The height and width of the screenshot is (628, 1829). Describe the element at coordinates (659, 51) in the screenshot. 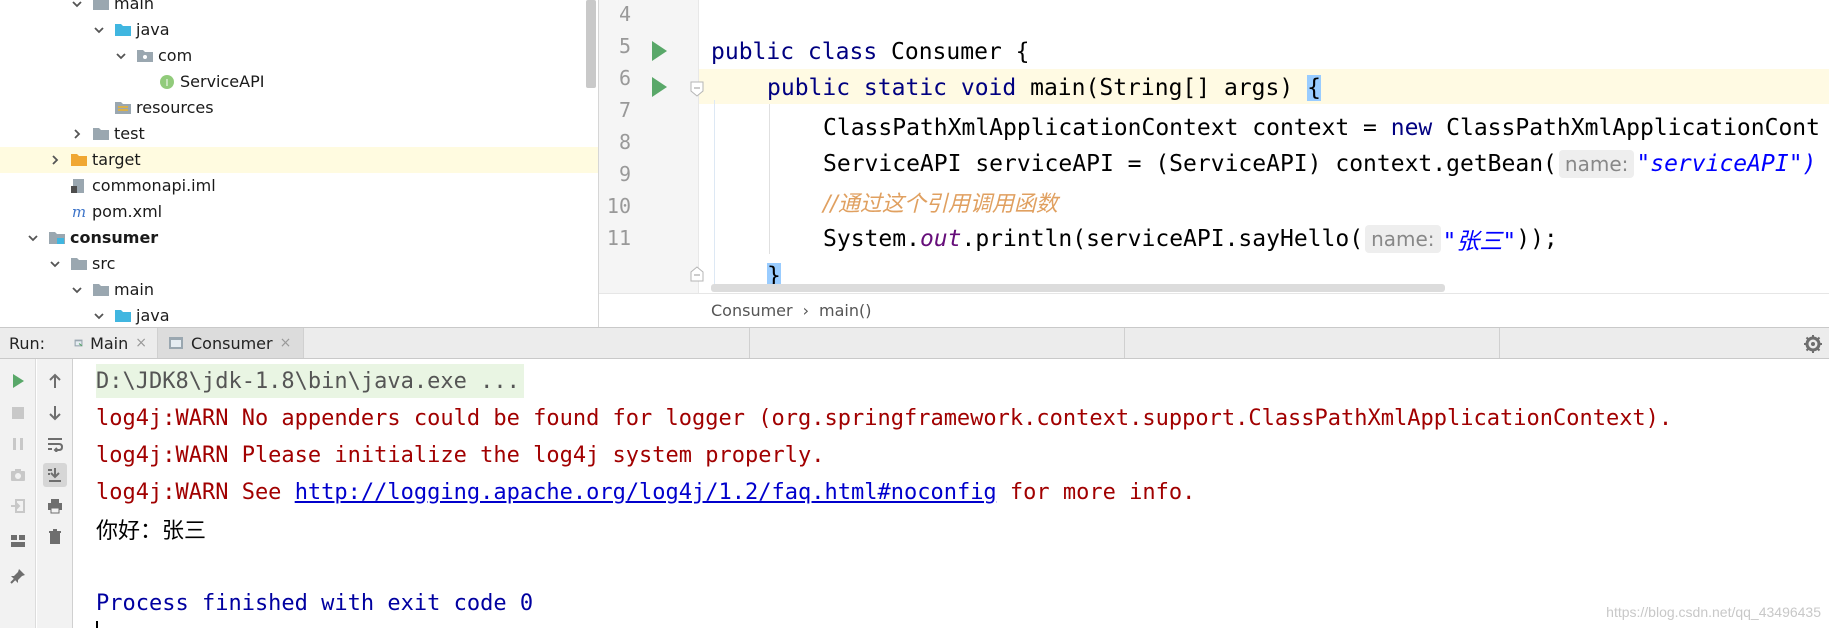

I see `run-class-icon` at that location.